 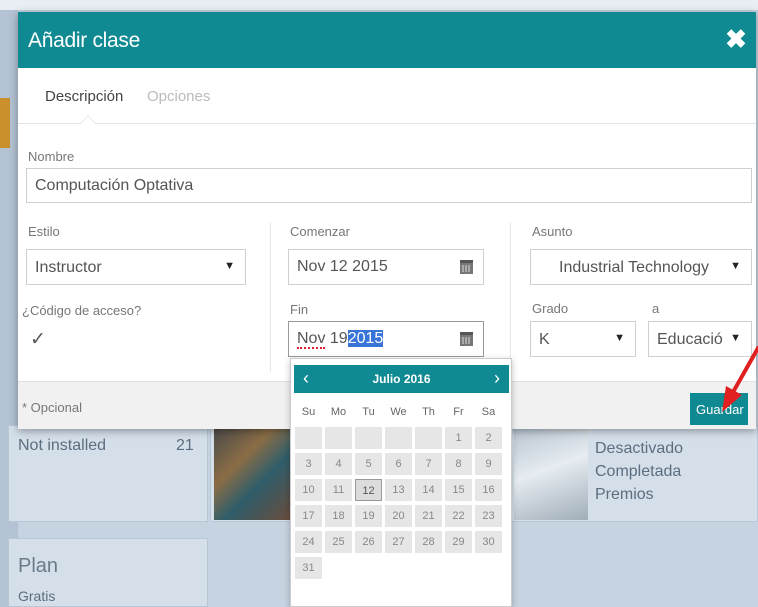 I want to click on background-status-item: Premios, so click(x=624, y=494).